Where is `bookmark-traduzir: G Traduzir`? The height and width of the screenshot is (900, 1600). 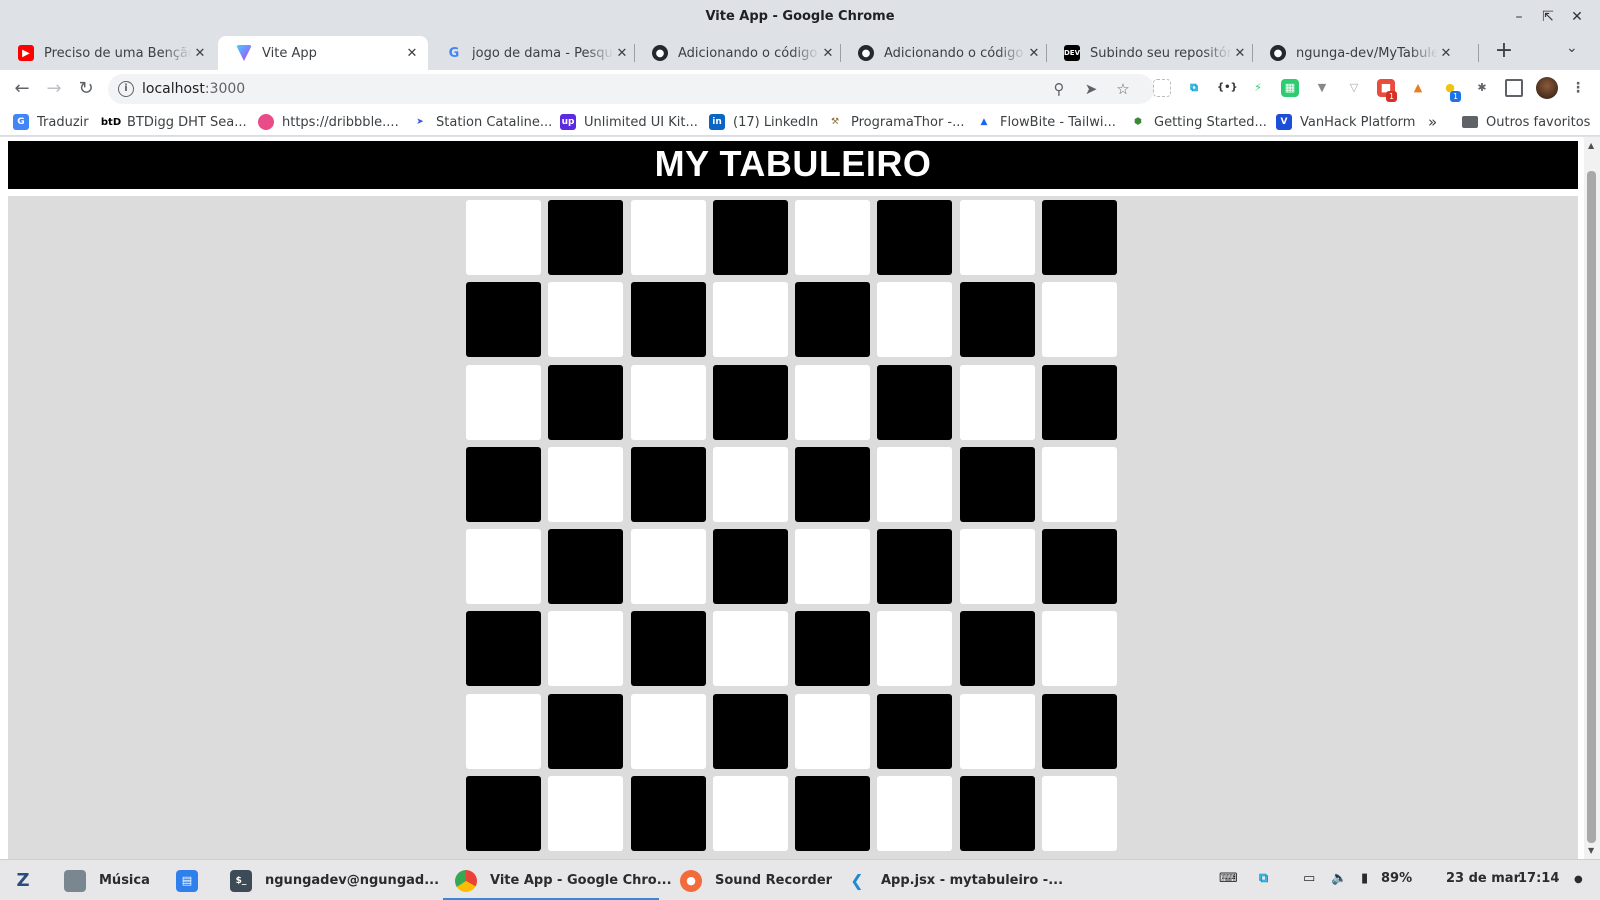
bookmark-traduzir: G Traduzir is located at coordinates (51, 122).